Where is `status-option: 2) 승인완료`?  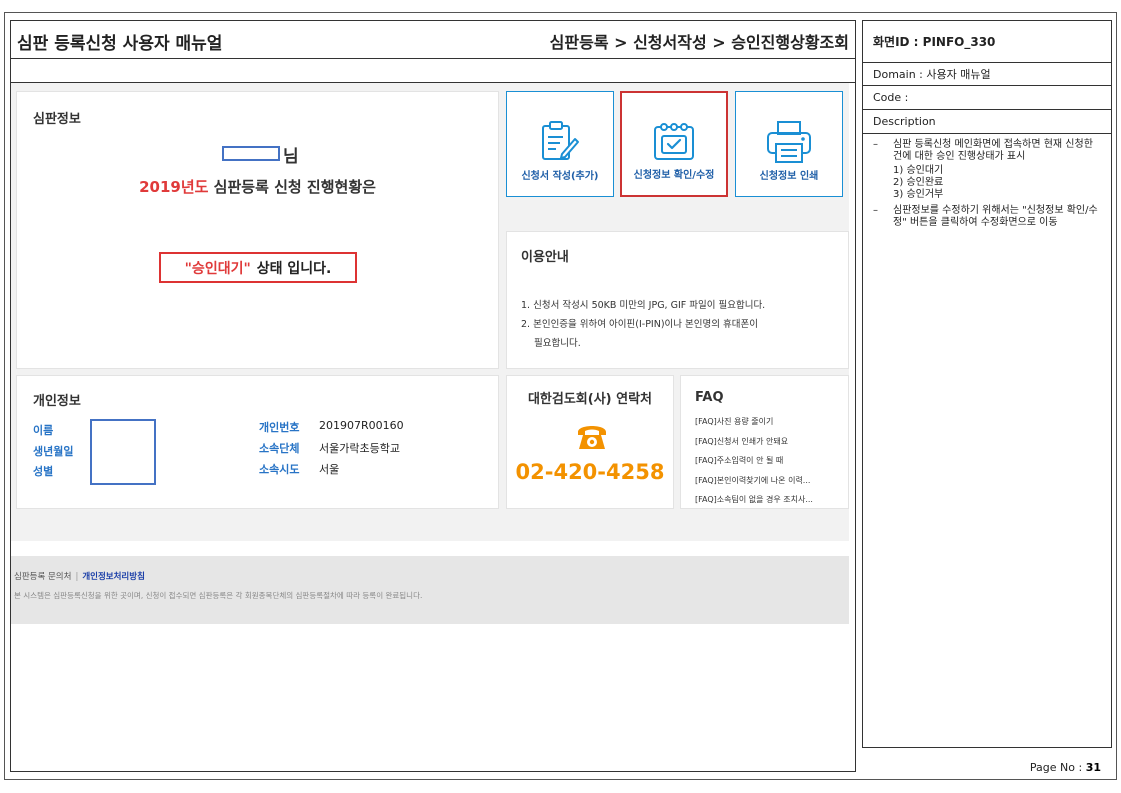
status-option: 2) 승인완료 is located at coordinates (918, 182).